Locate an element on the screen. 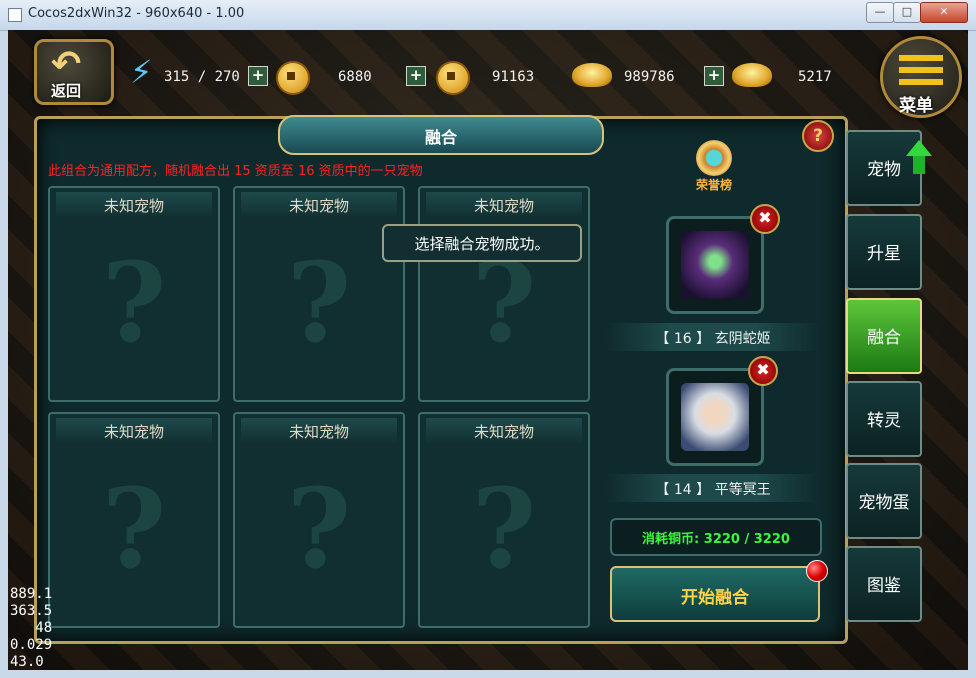 The width and height of the screenshot is (976, 678). locked-coin-icon is located at coordinates (453, 78).